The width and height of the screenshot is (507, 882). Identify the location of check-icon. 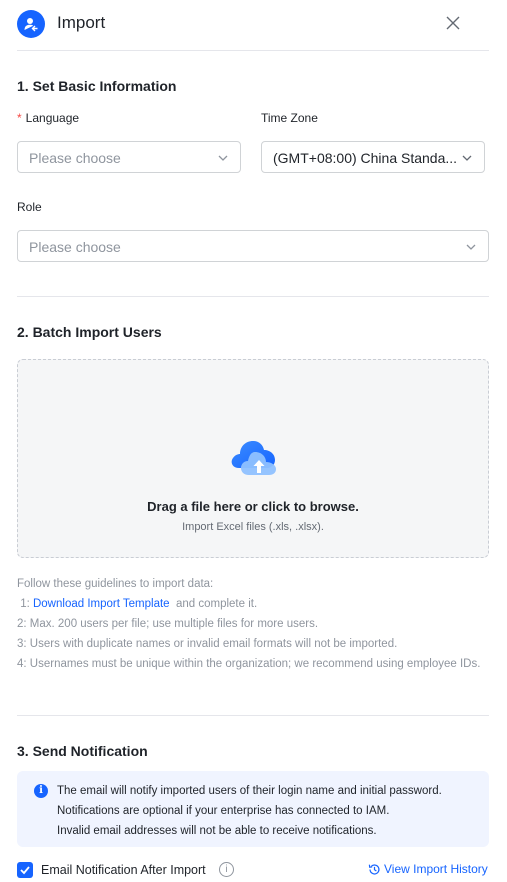
(25, 870).